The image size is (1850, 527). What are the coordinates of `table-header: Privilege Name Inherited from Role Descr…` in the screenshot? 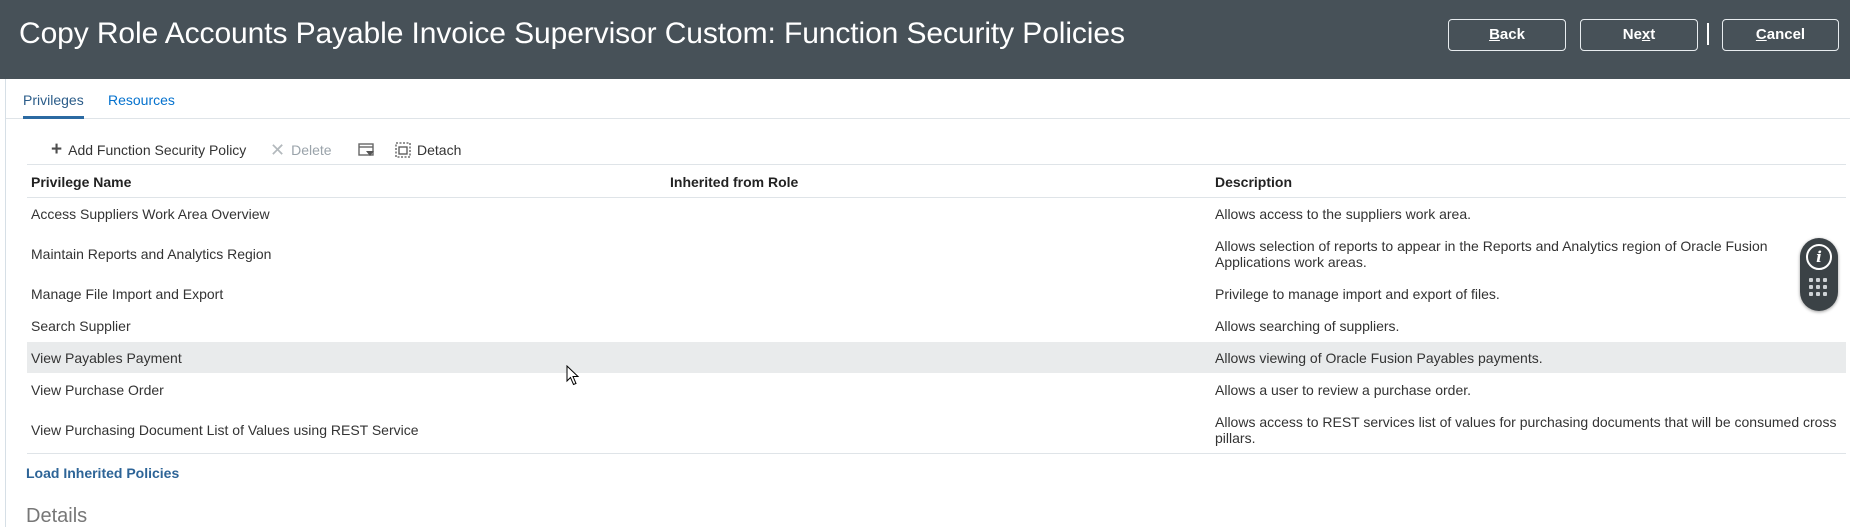 It's located at (936, 181).